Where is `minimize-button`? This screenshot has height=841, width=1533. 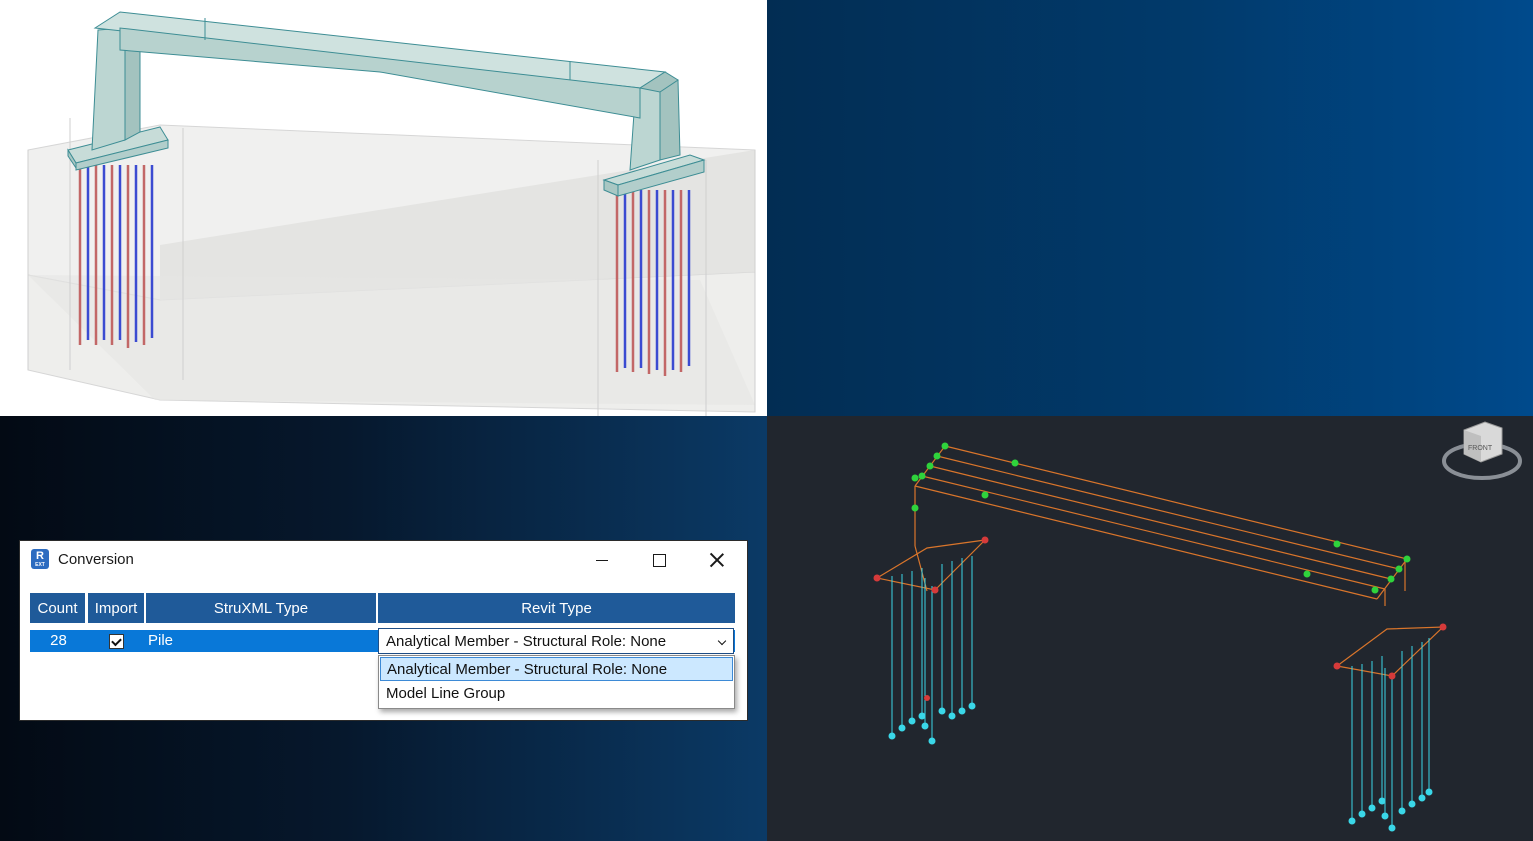 minimize-button is located at coordinates (602, 560).